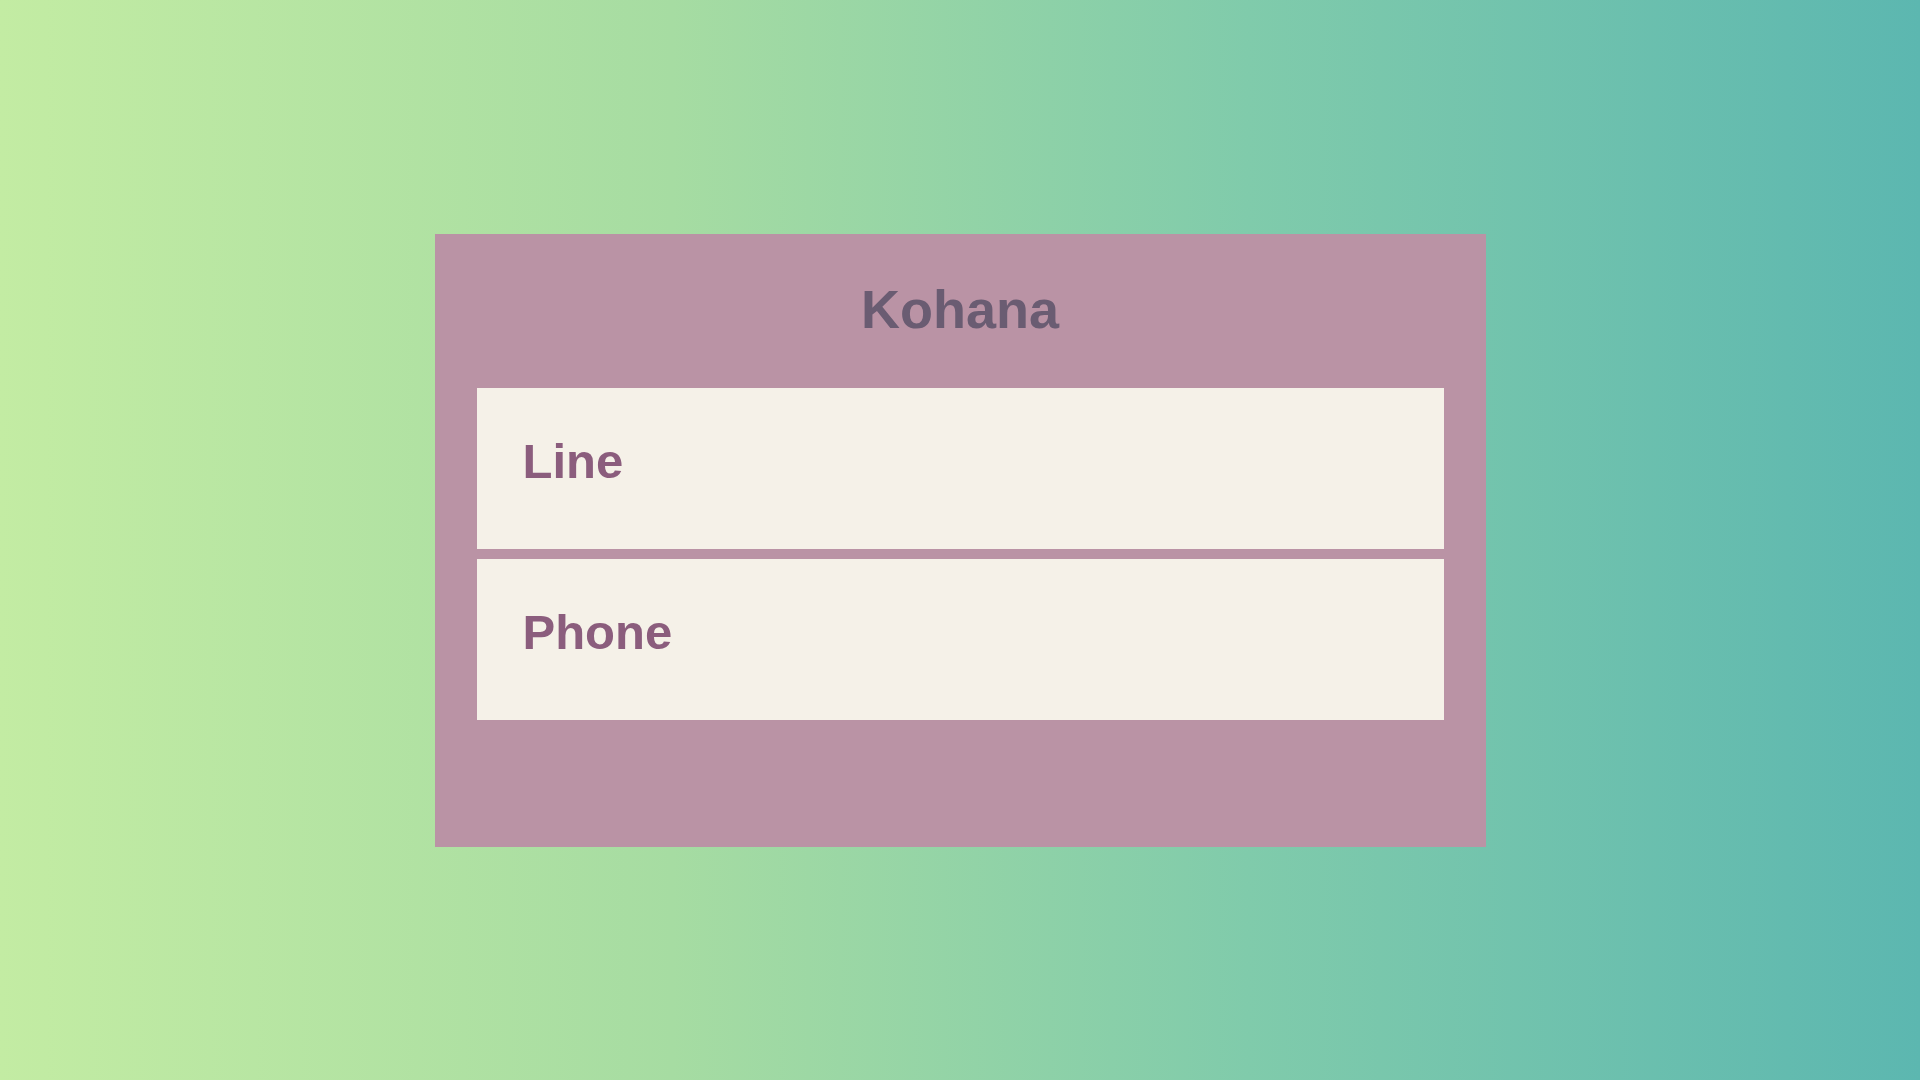 The height and width of the screenshot is (1080, 1920). Describe the element at coordinates (960, 308) in the screenshot. I see `form-title: Kohana` at that location.